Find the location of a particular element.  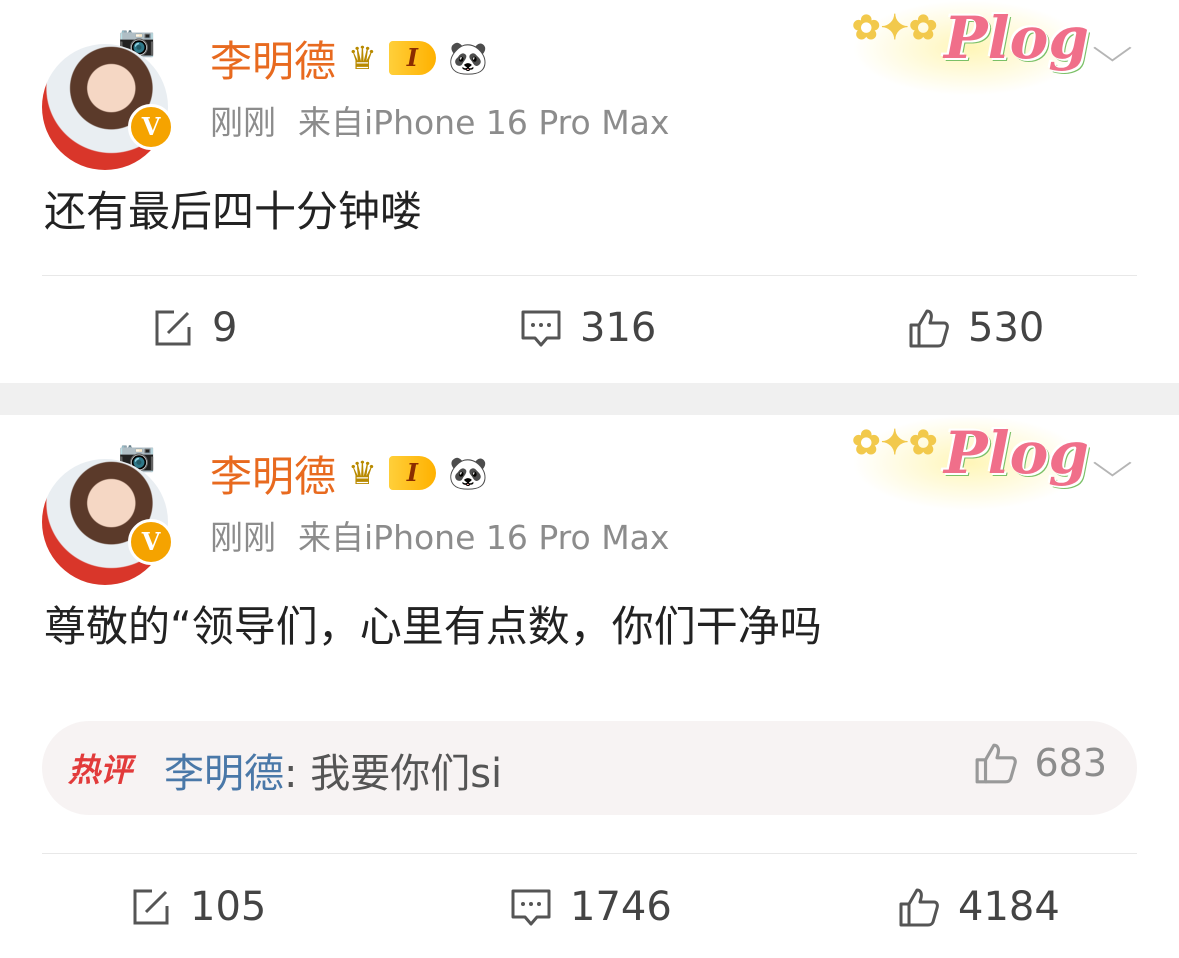

like-button: 530 is located at coordinates (976, 328).